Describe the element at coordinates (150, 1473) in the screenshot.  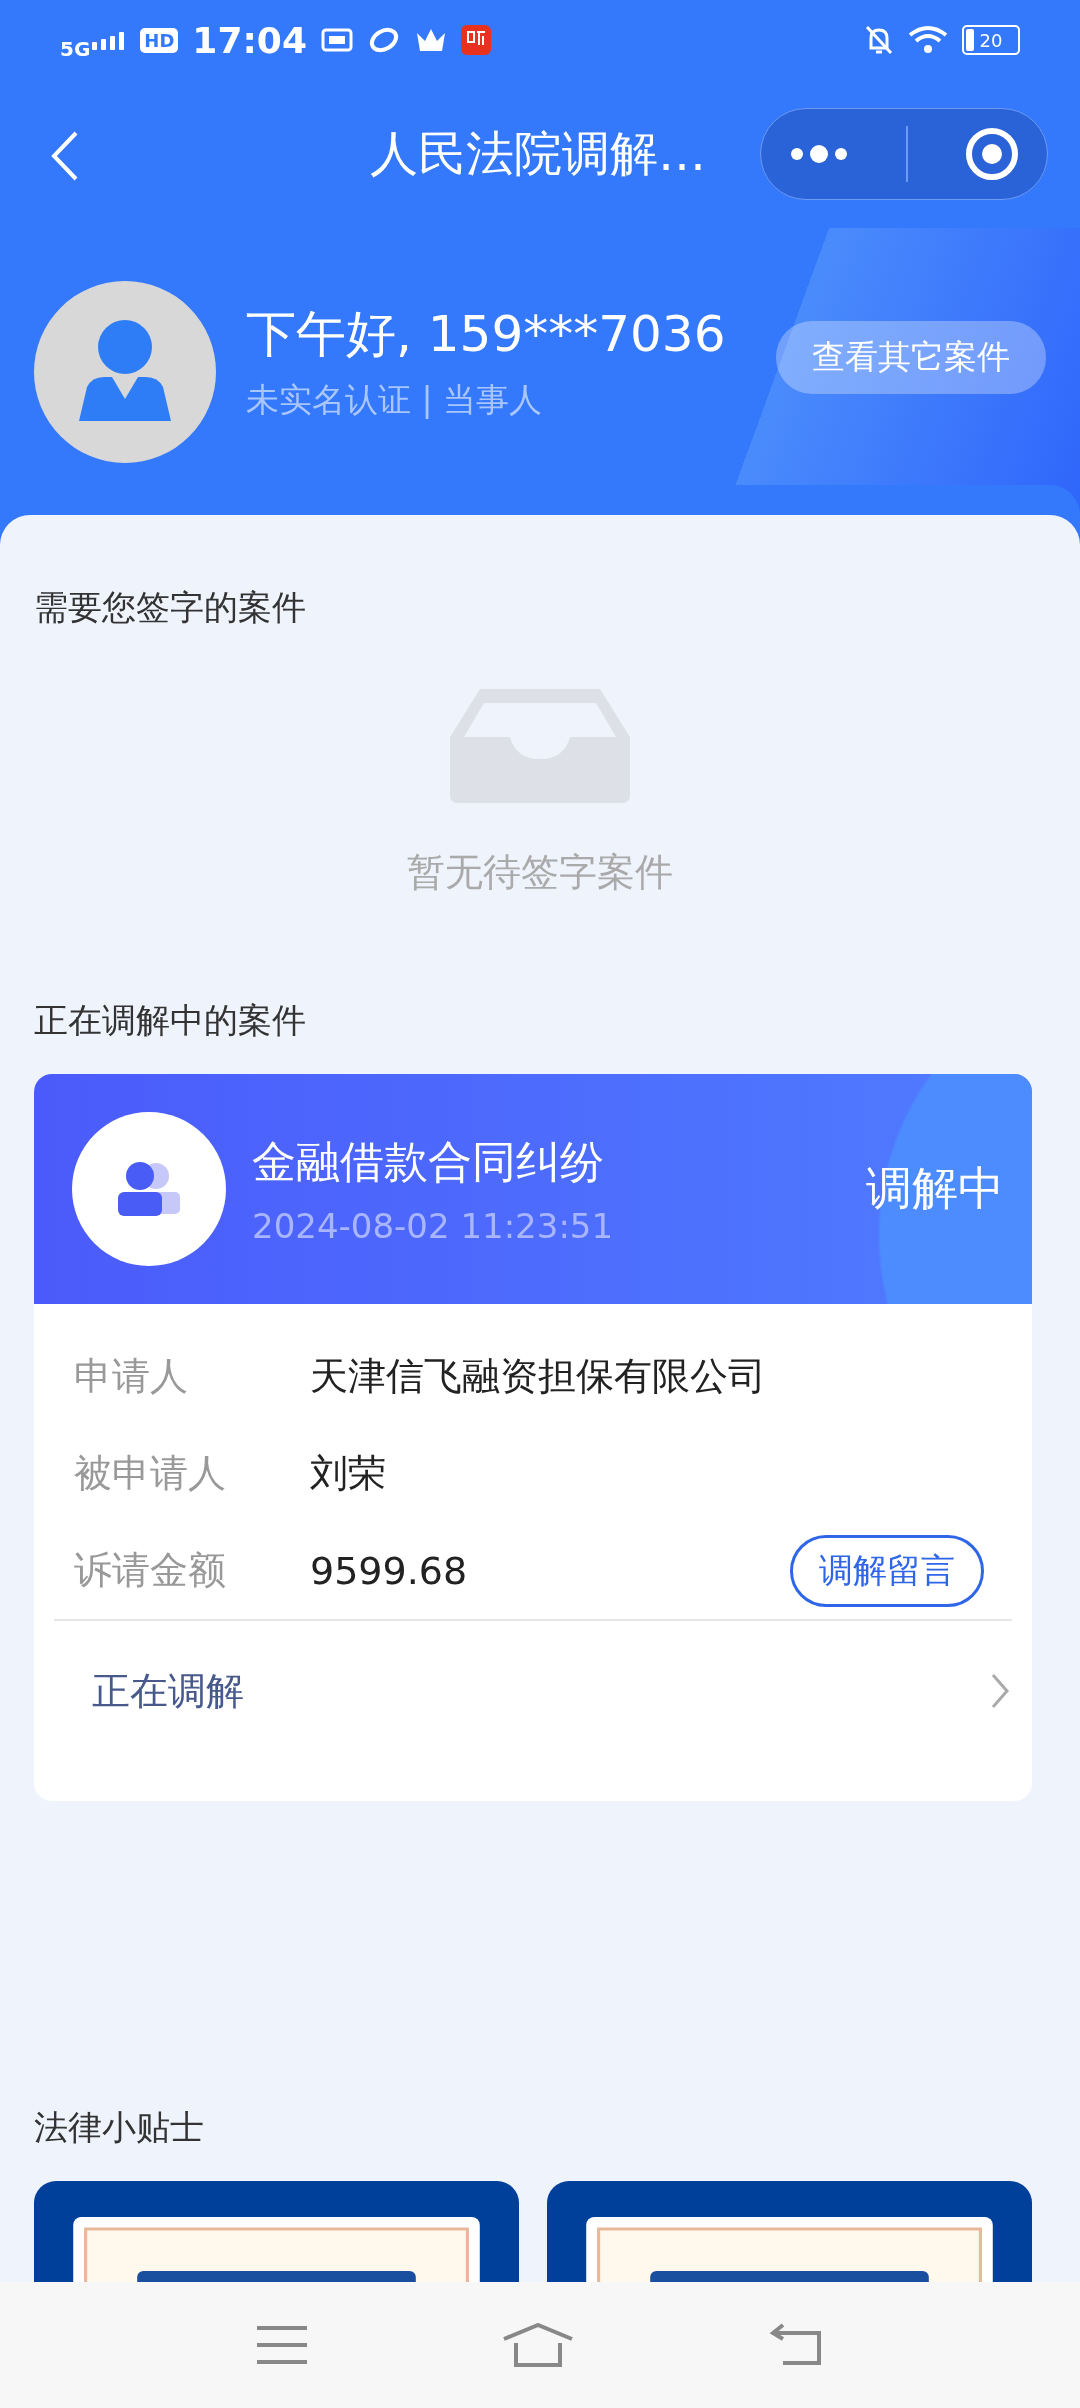
I see `field-label: 被申请人` at that location.